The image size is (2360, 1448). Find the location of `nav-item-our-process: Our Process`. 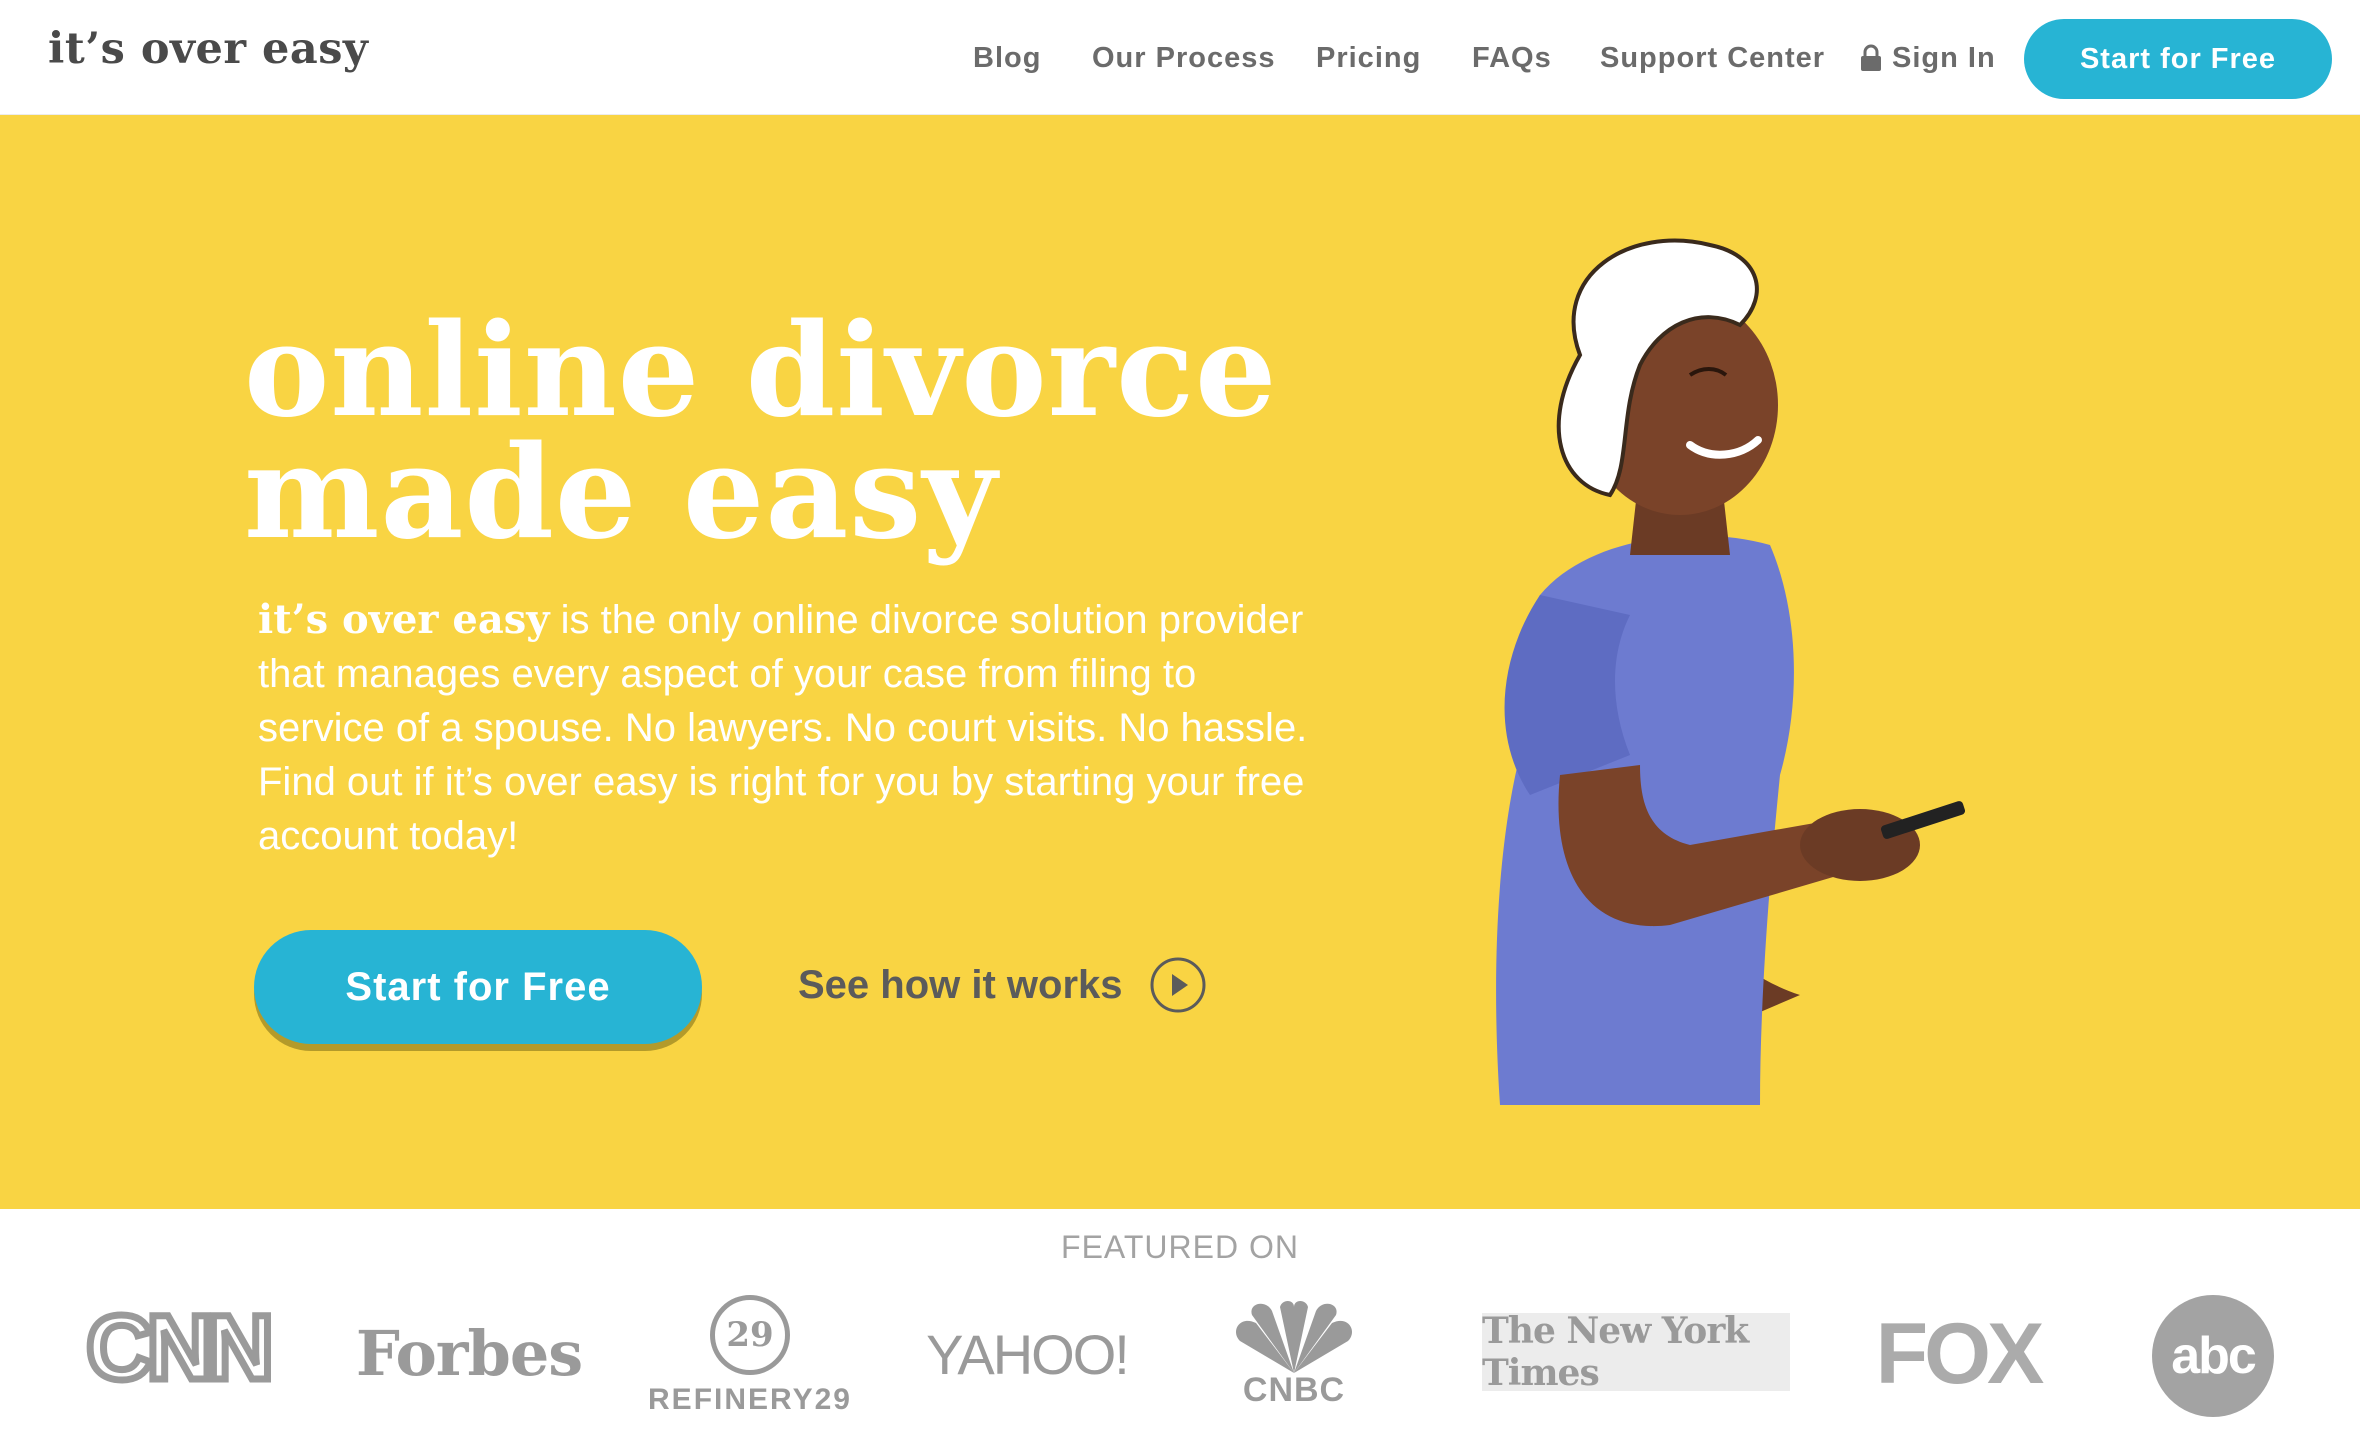

nav-item-our-process: Our Process is located at coordinates (1183, 58).